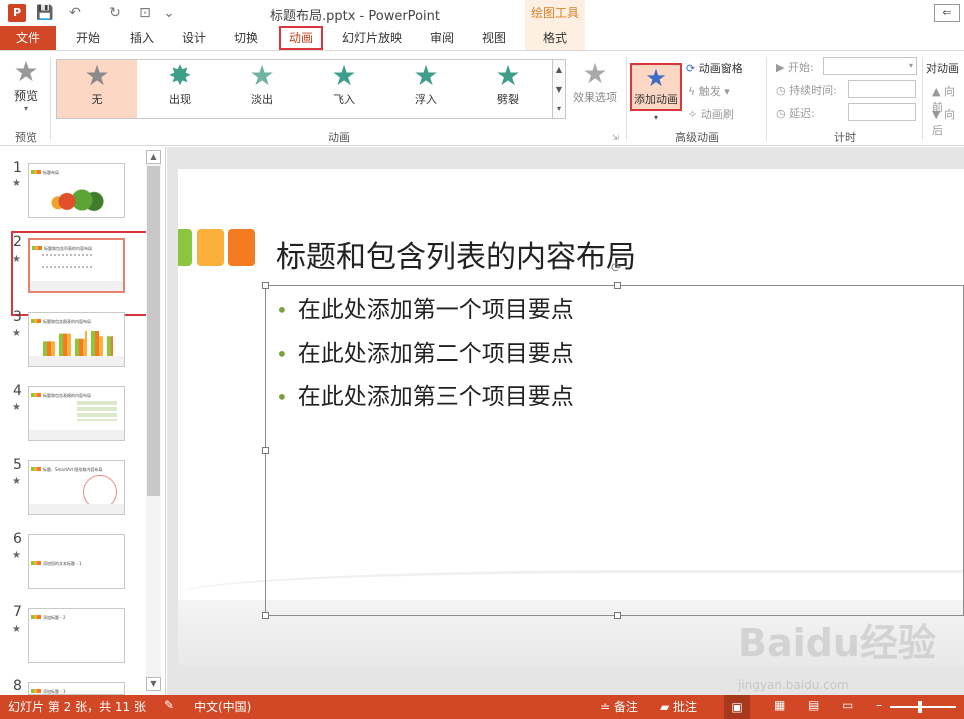 The image size is (964, 719). I want to click on gallery-item-split: ★ 劈裂, so click(508, 89).